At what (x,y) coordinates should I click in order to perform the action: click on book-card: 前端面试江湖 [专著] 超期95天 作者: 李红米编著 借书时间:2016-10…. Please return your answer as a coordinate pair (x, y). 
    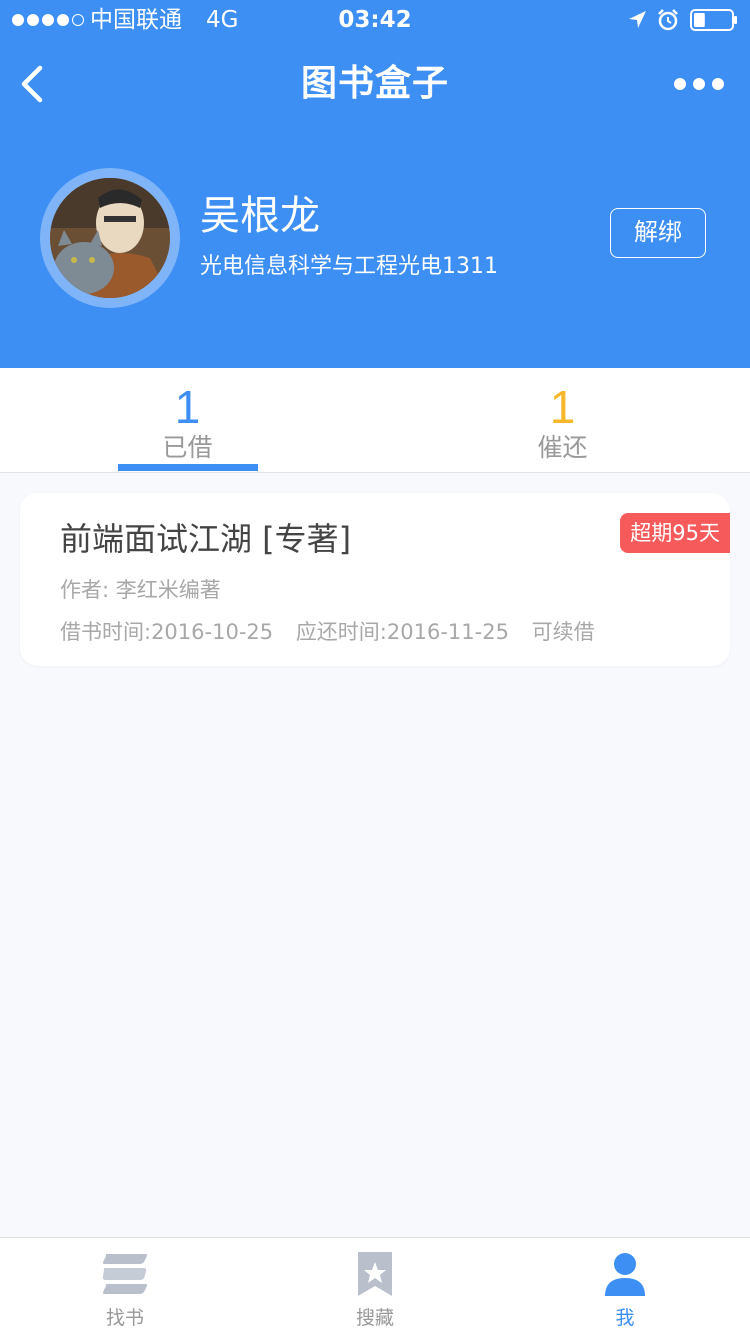
    Looking at the image, I should click on (375, 579).